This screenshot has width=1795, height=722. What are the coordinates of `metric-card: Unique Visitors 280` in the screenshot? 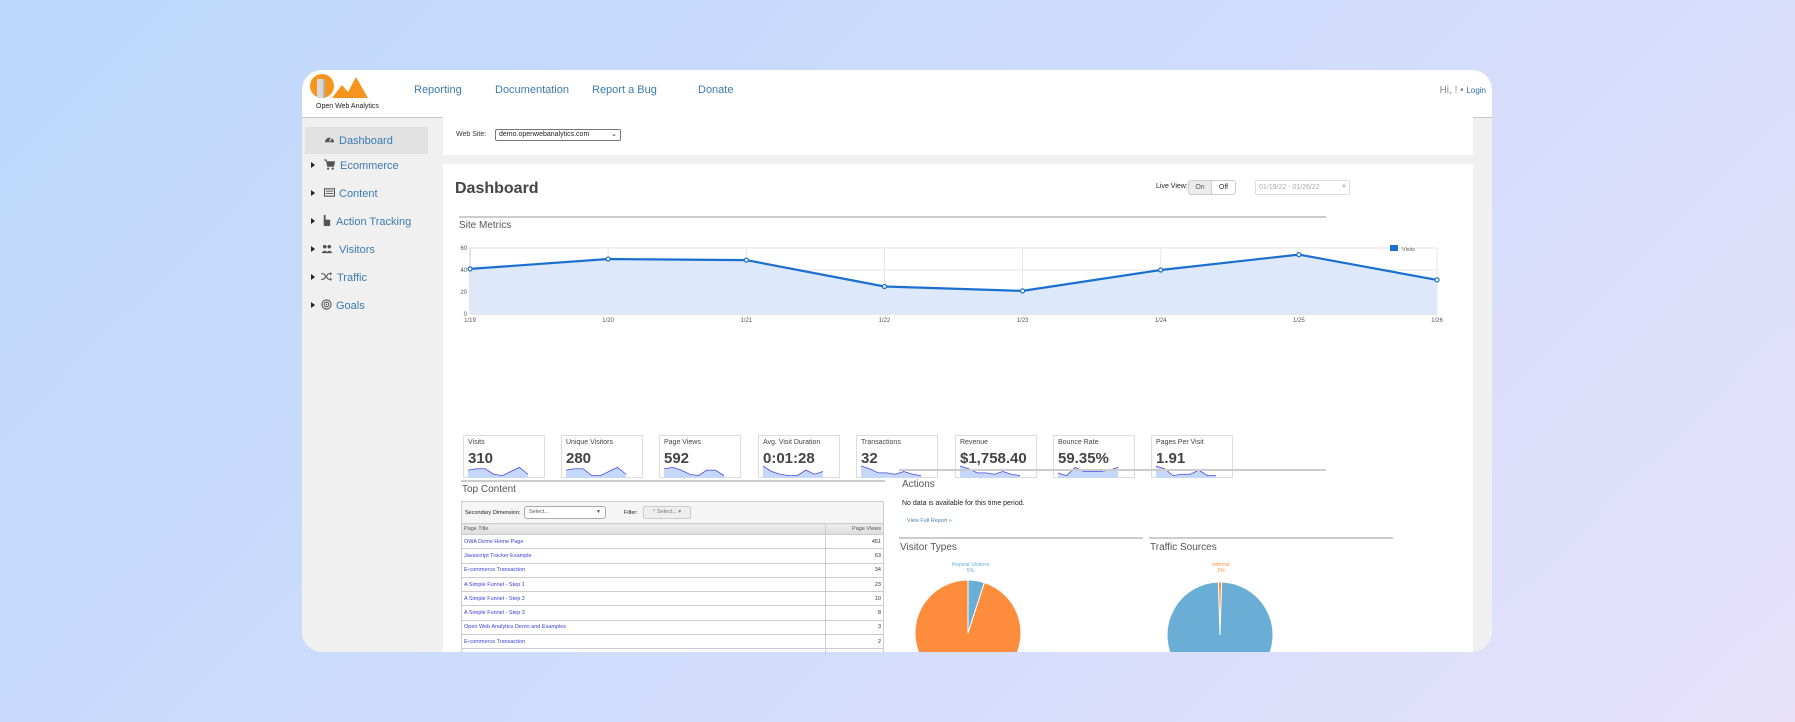 It's located at (602, 456).